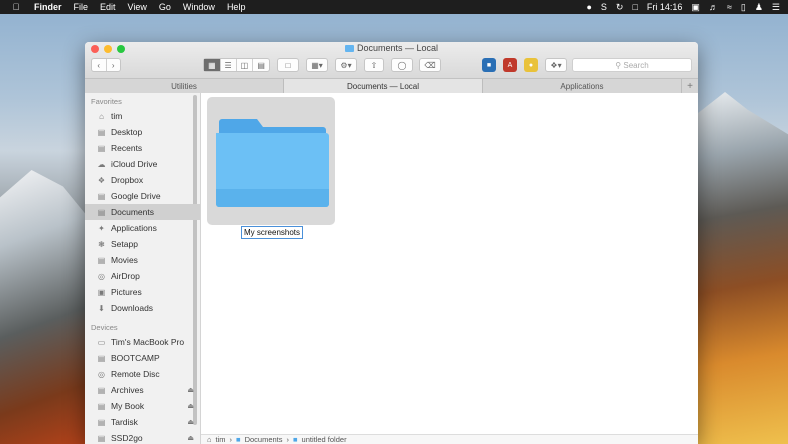  Describe the element at coordinates (317, 65) in the screenshot. I see `group-by-icon: ▦▾` at that location.